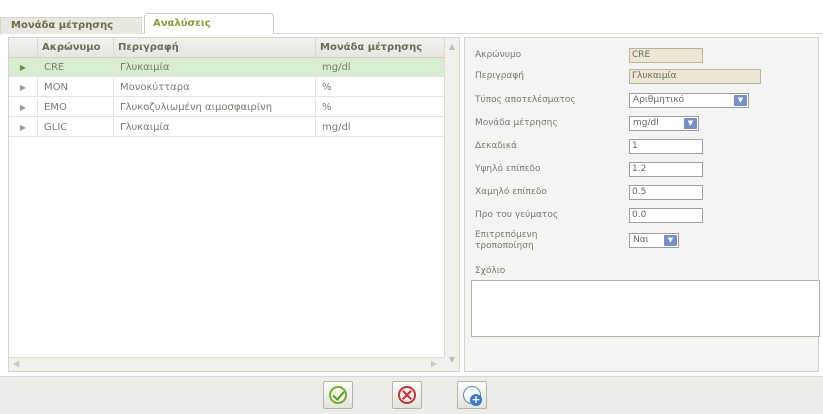  I want to click on scroll-left-icon: ◀, so click(18, 364).